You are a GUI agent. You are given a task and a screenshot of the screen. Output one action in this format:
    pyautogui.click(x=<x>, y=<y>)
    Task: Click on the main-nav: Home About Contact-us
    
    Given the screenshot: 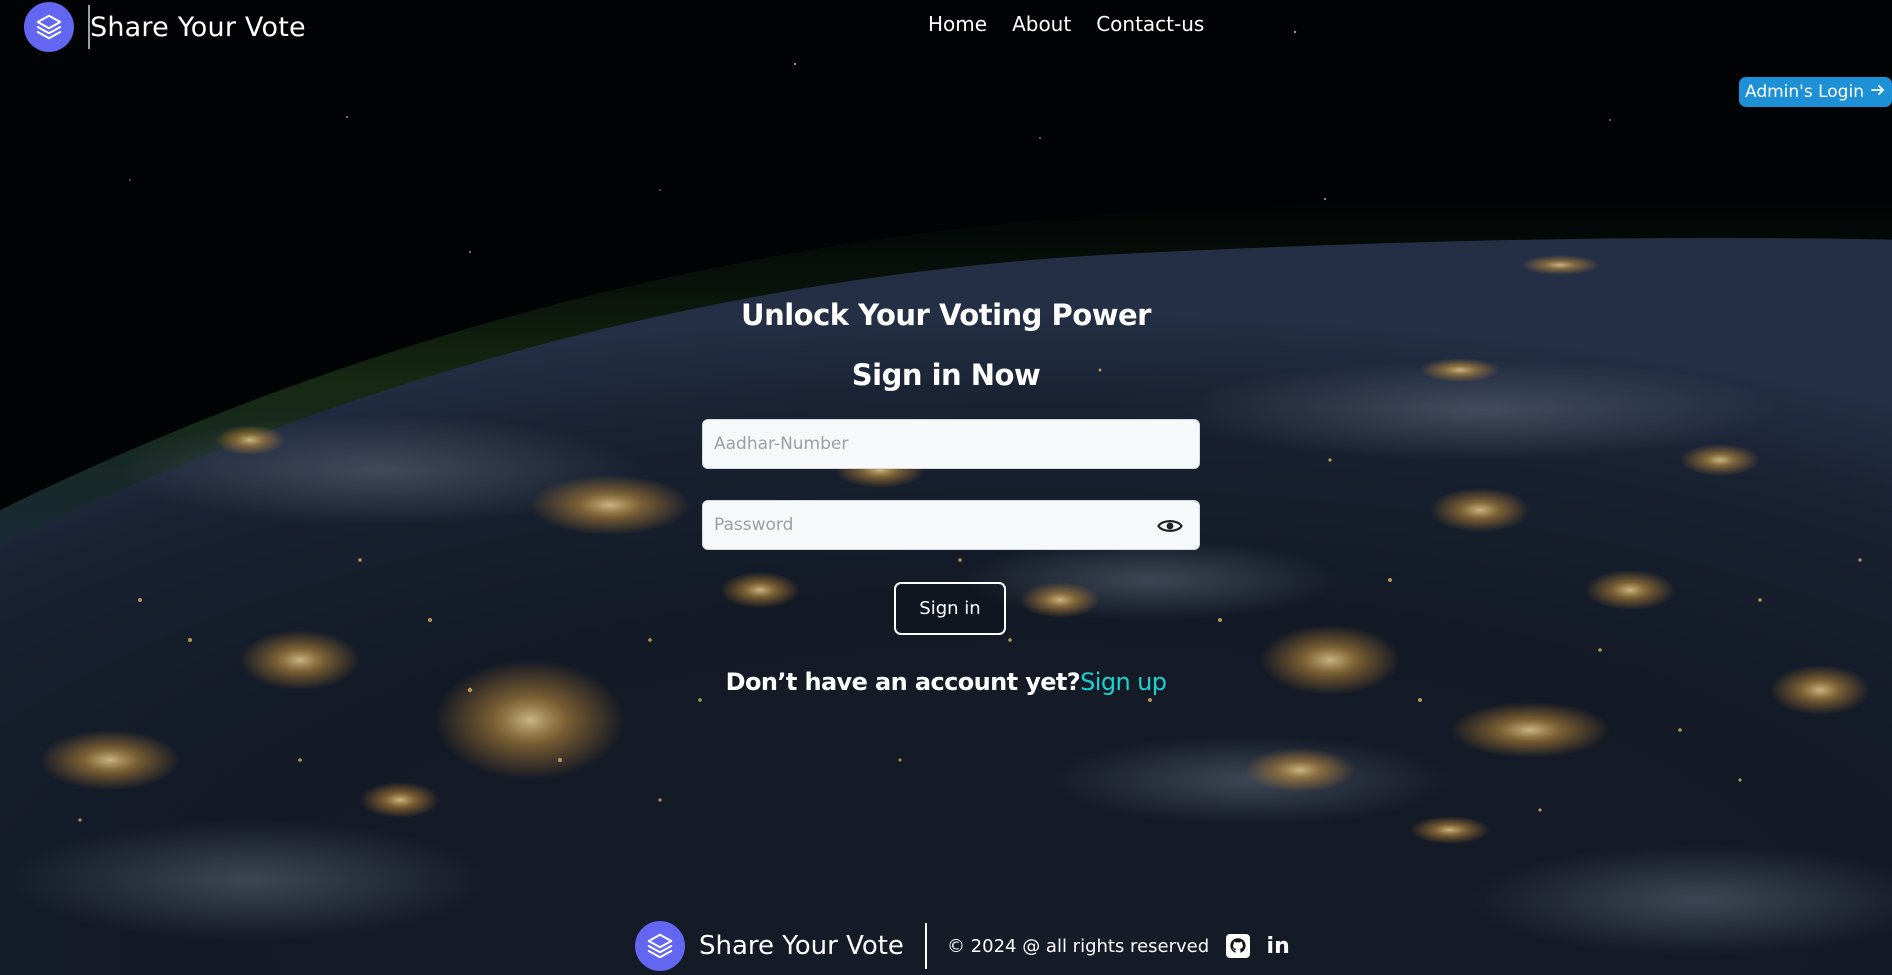 What is the action you would take?
    pyautogui.click(x=1066, y=24)
    